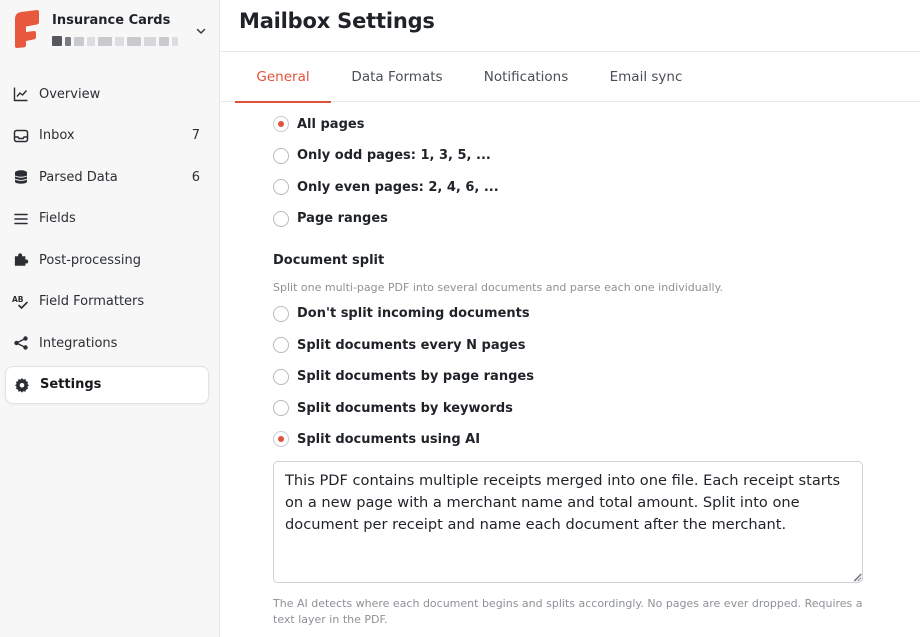 The height and width of the screenshot is (637, 920). I want to click on page-range-option-ranges: Page ranges, so click(330, 219).